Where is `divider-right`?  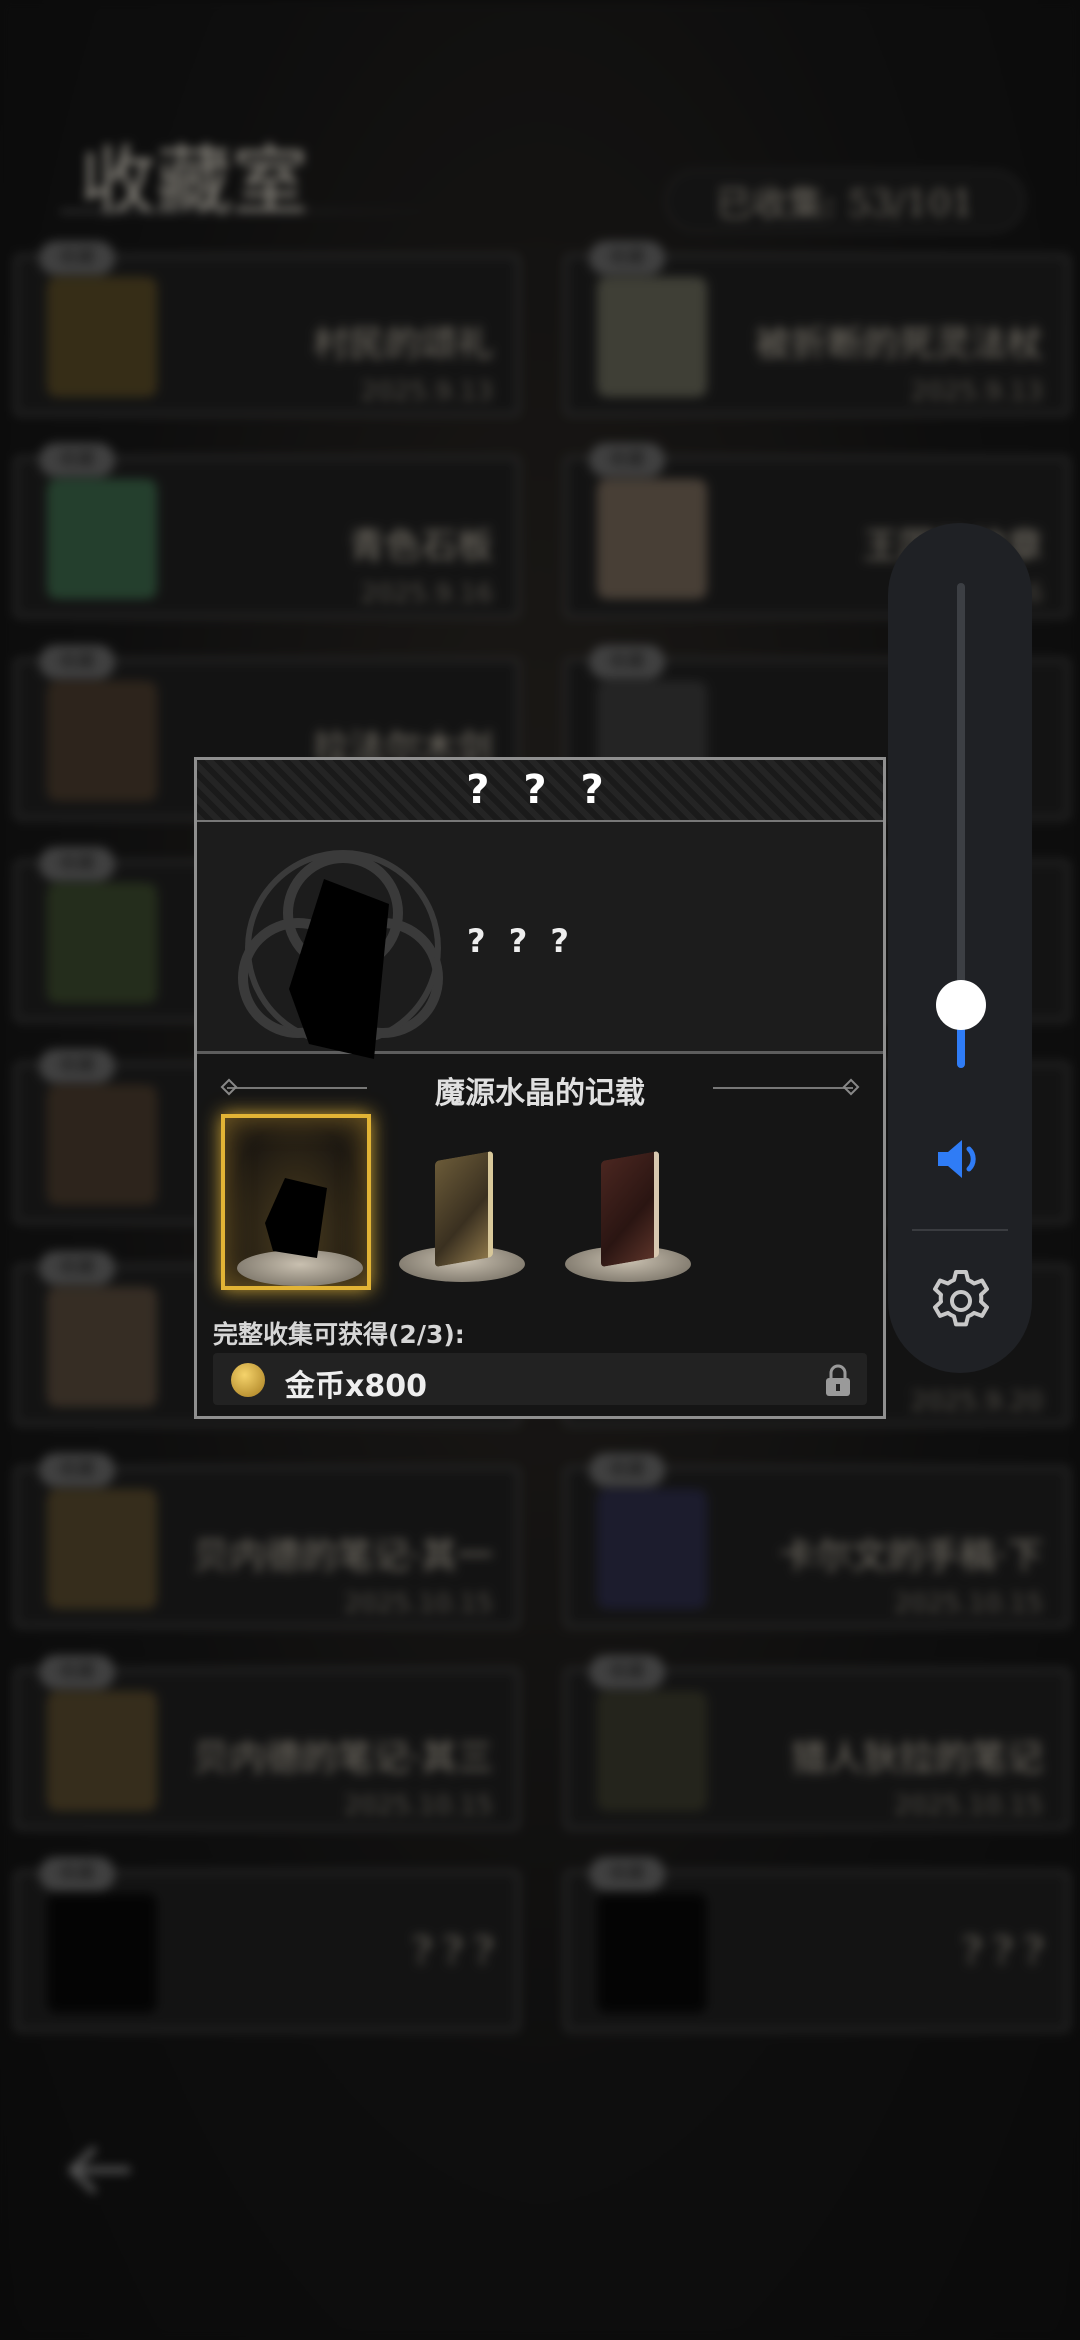 divider-right is located at coordinates (783, 1088).